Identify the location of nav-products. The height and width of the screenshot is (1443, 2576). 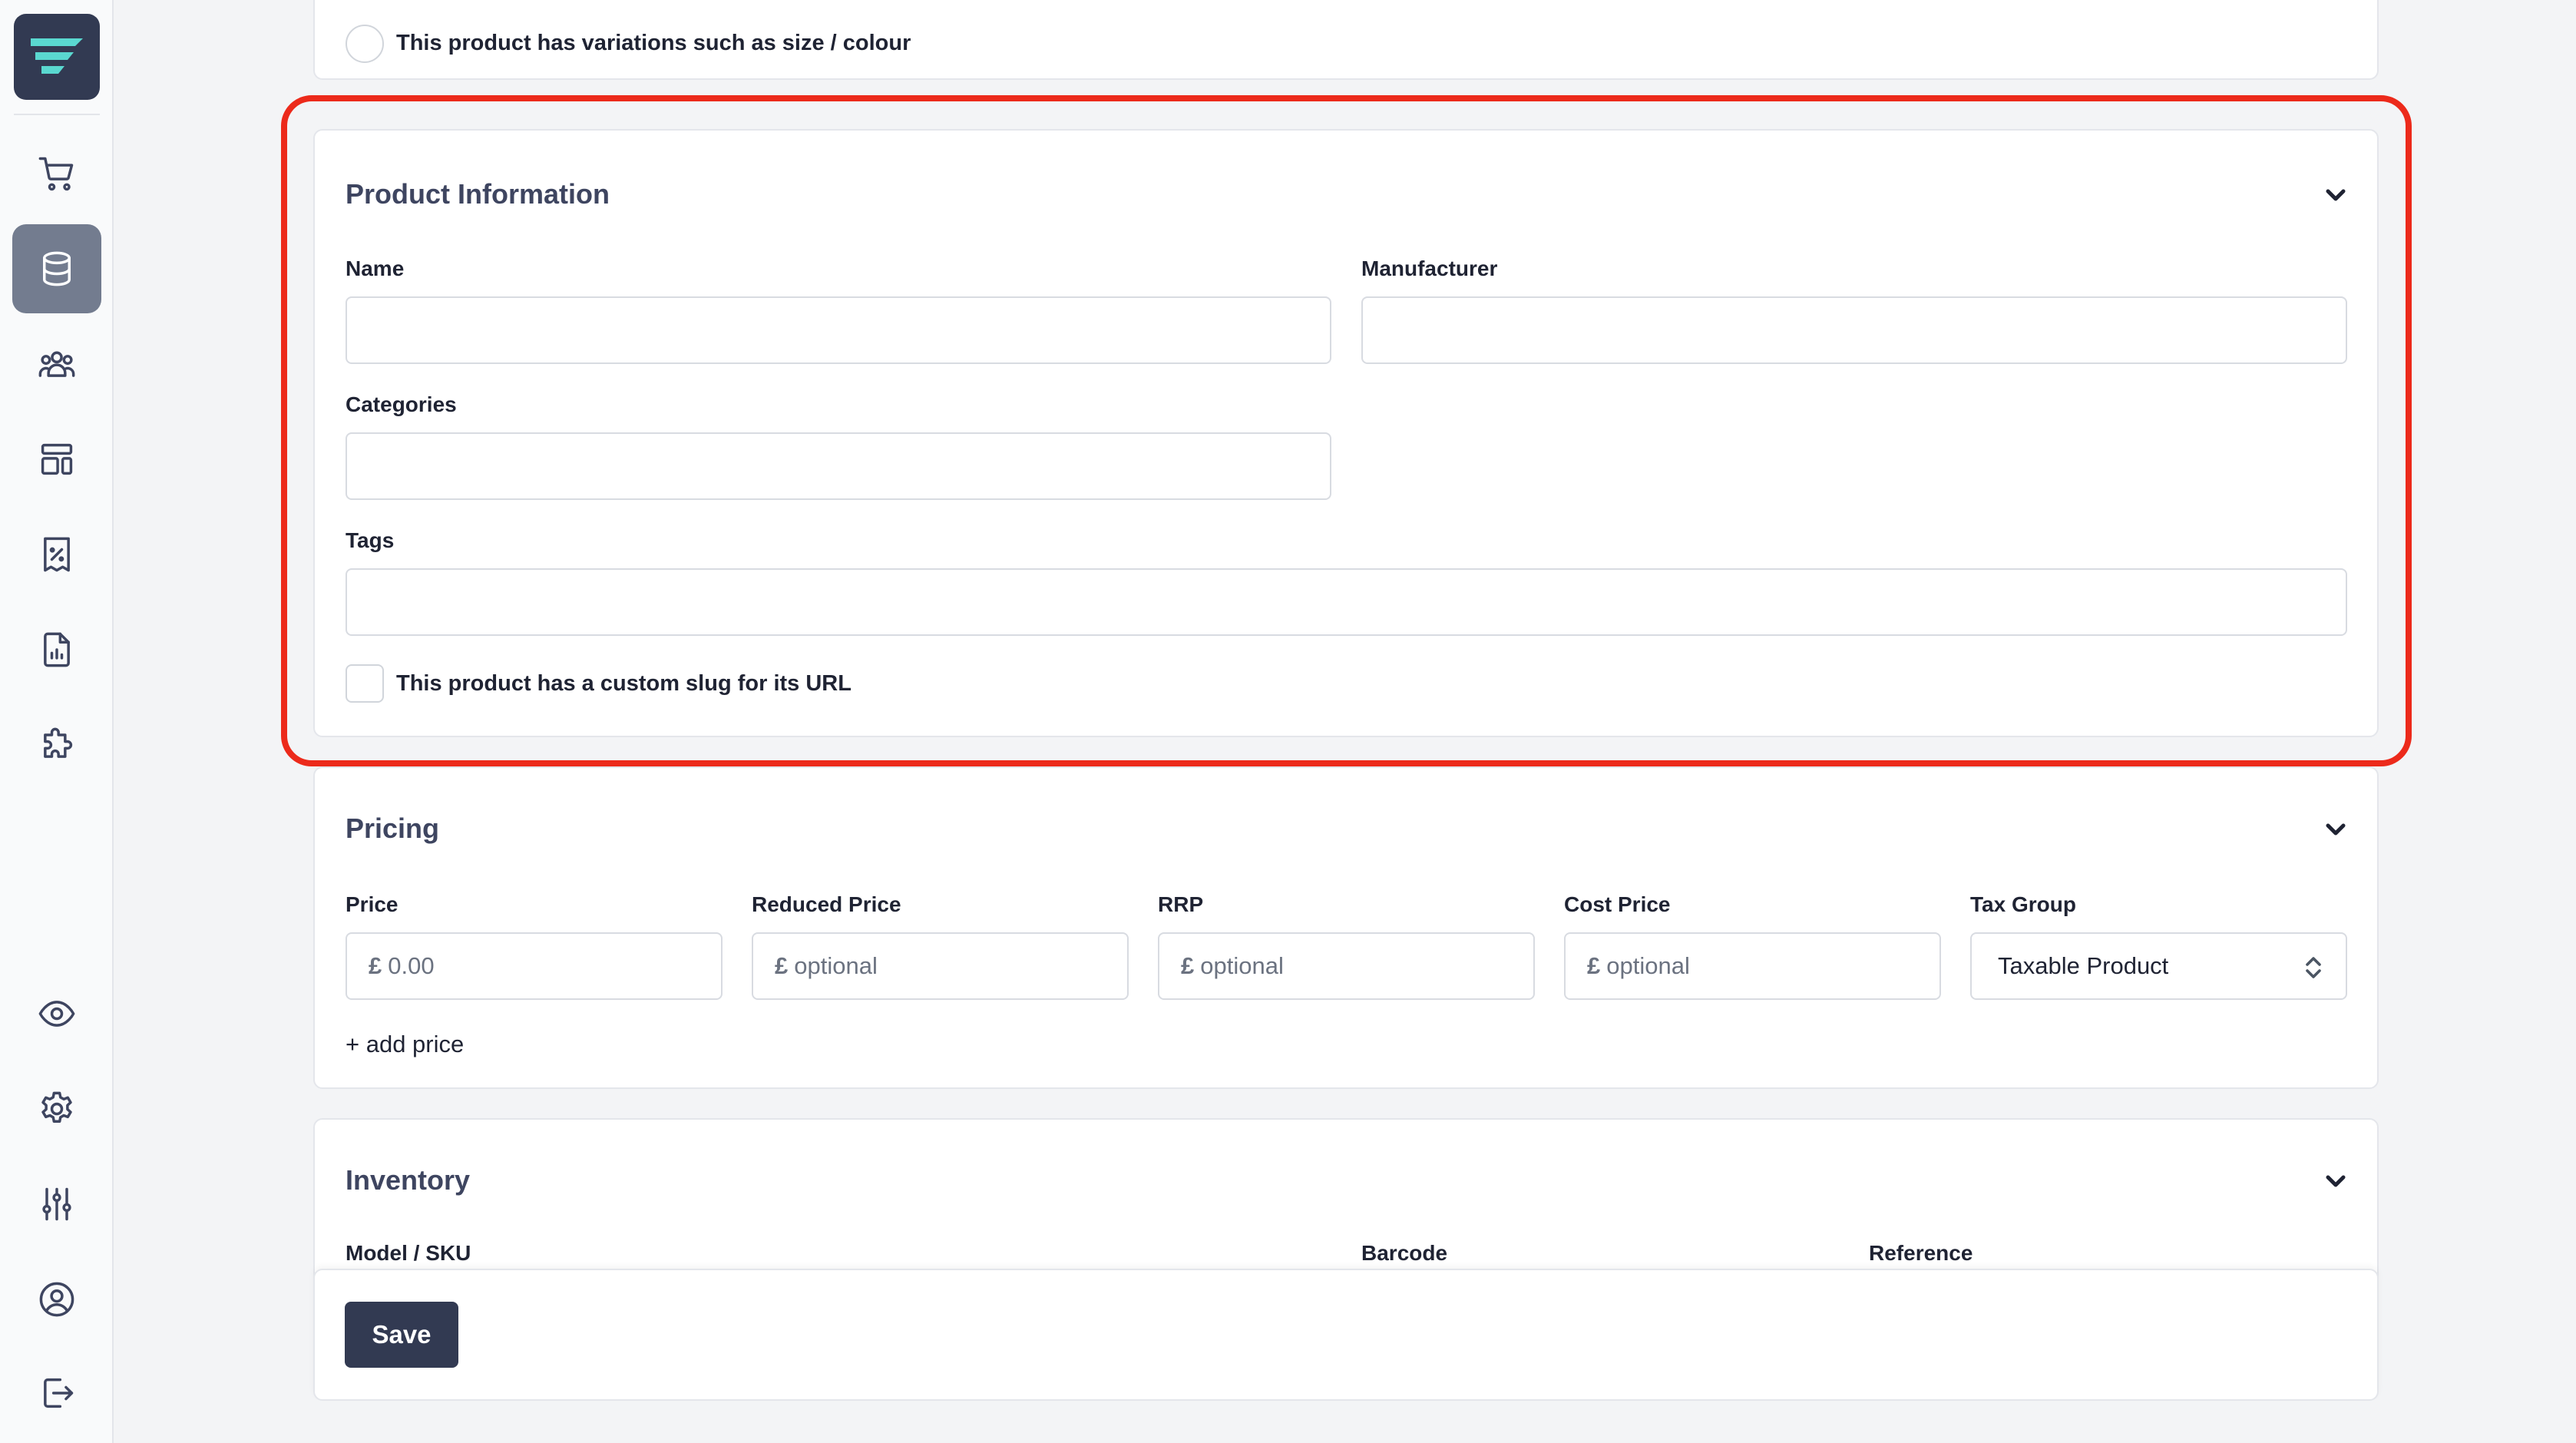
(56, 269).